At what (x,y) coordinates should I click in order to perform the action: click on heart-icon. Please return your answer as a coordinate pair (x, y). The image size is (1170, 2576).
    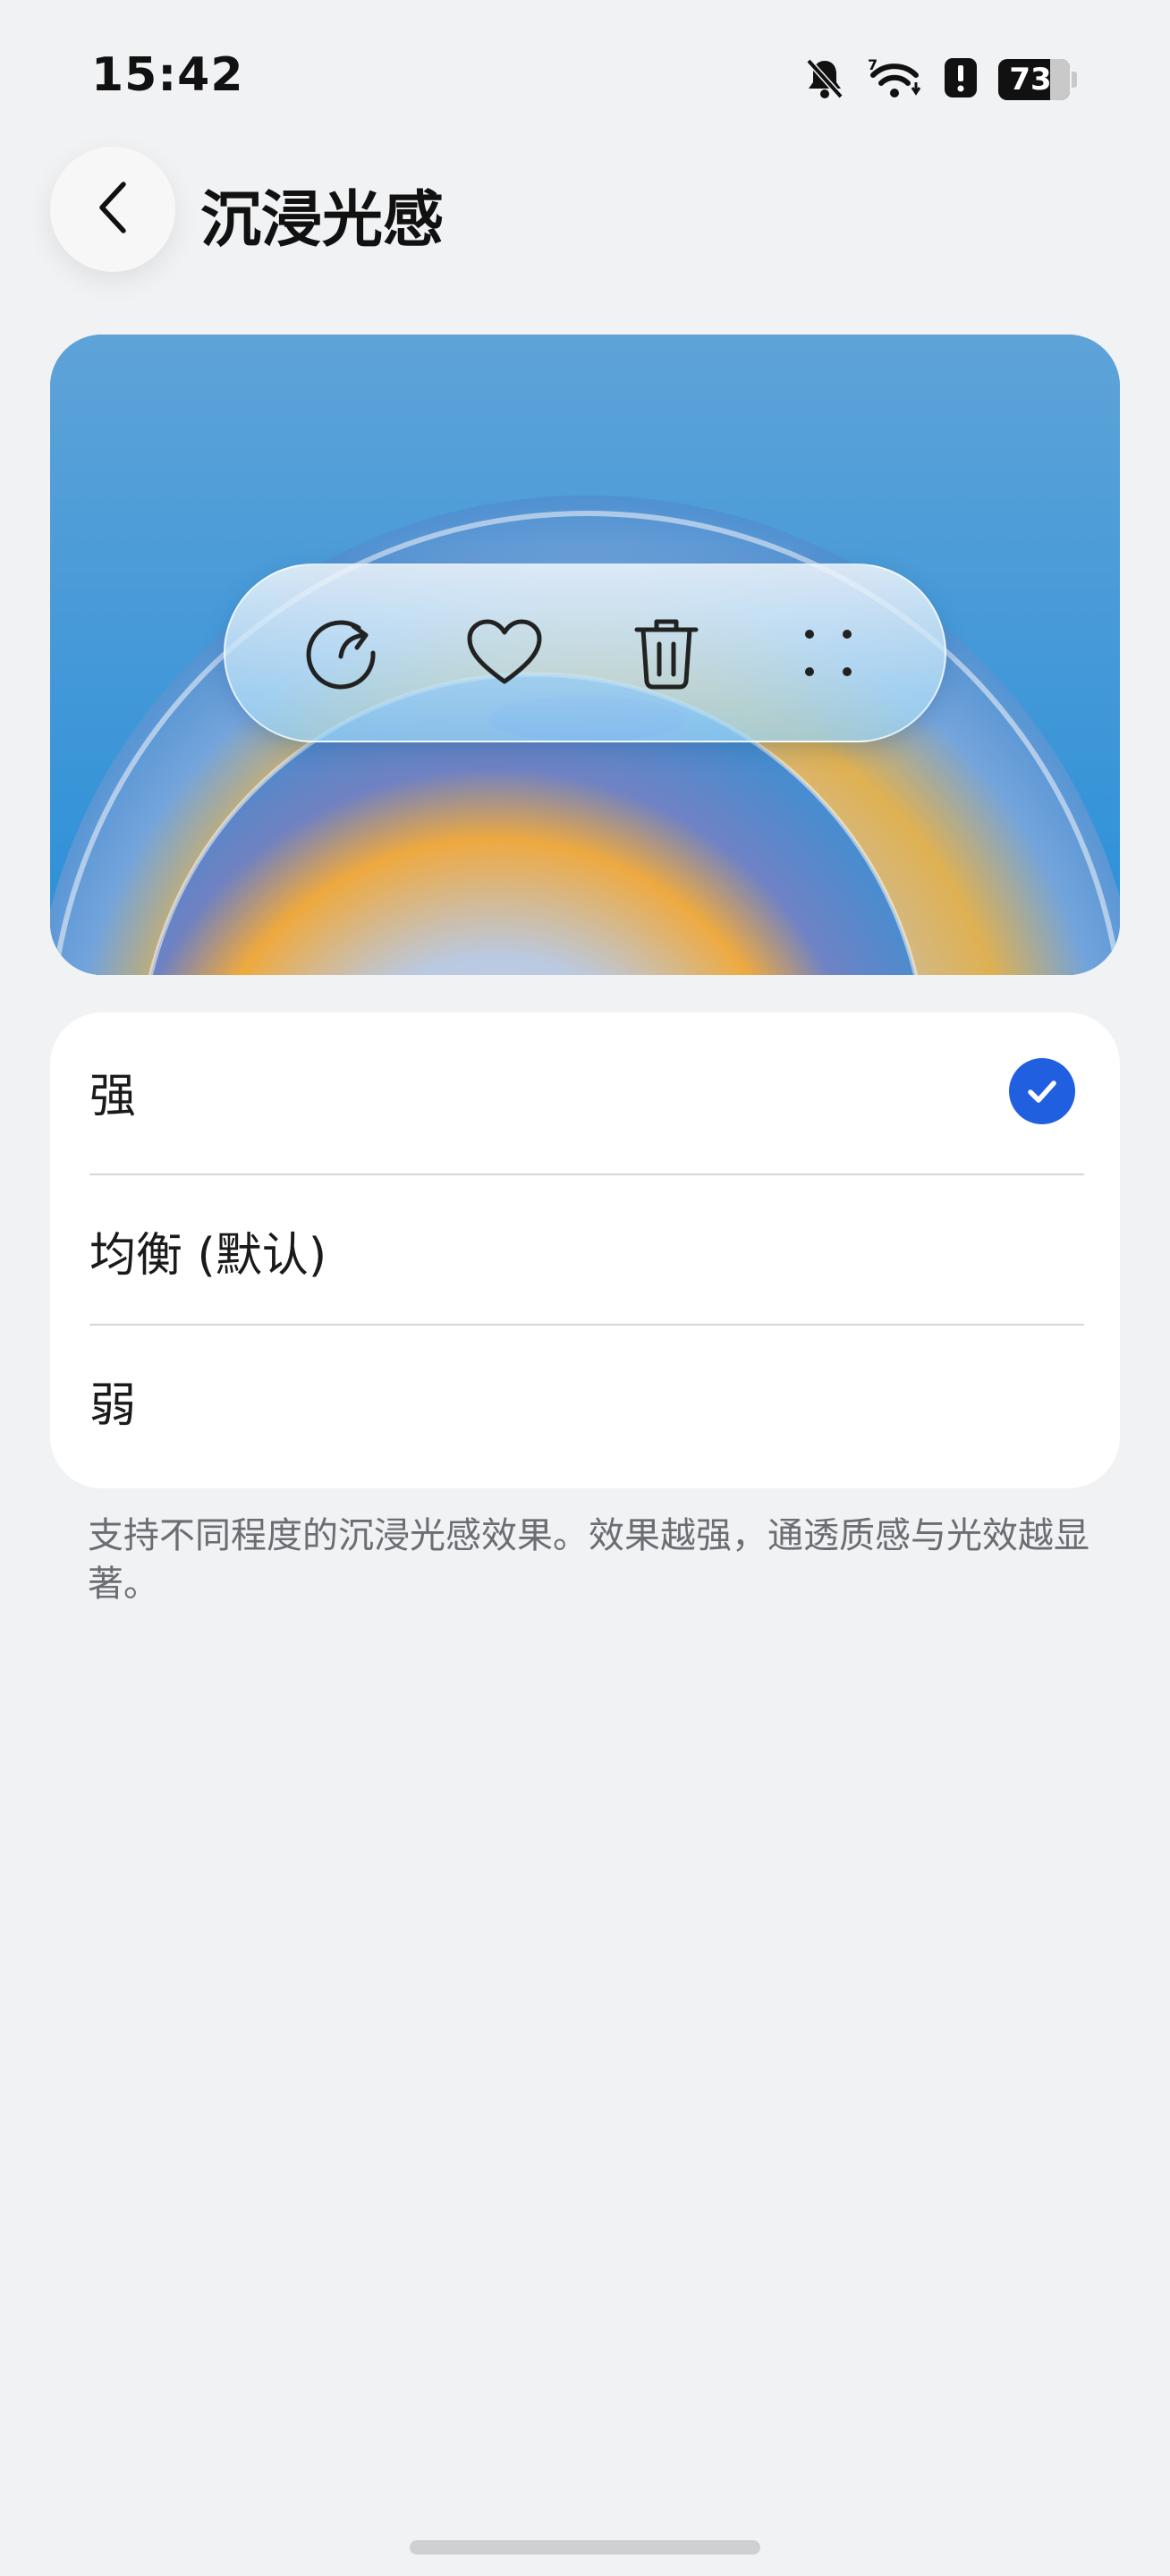
    Looking at the image, I should click on (504, 653).